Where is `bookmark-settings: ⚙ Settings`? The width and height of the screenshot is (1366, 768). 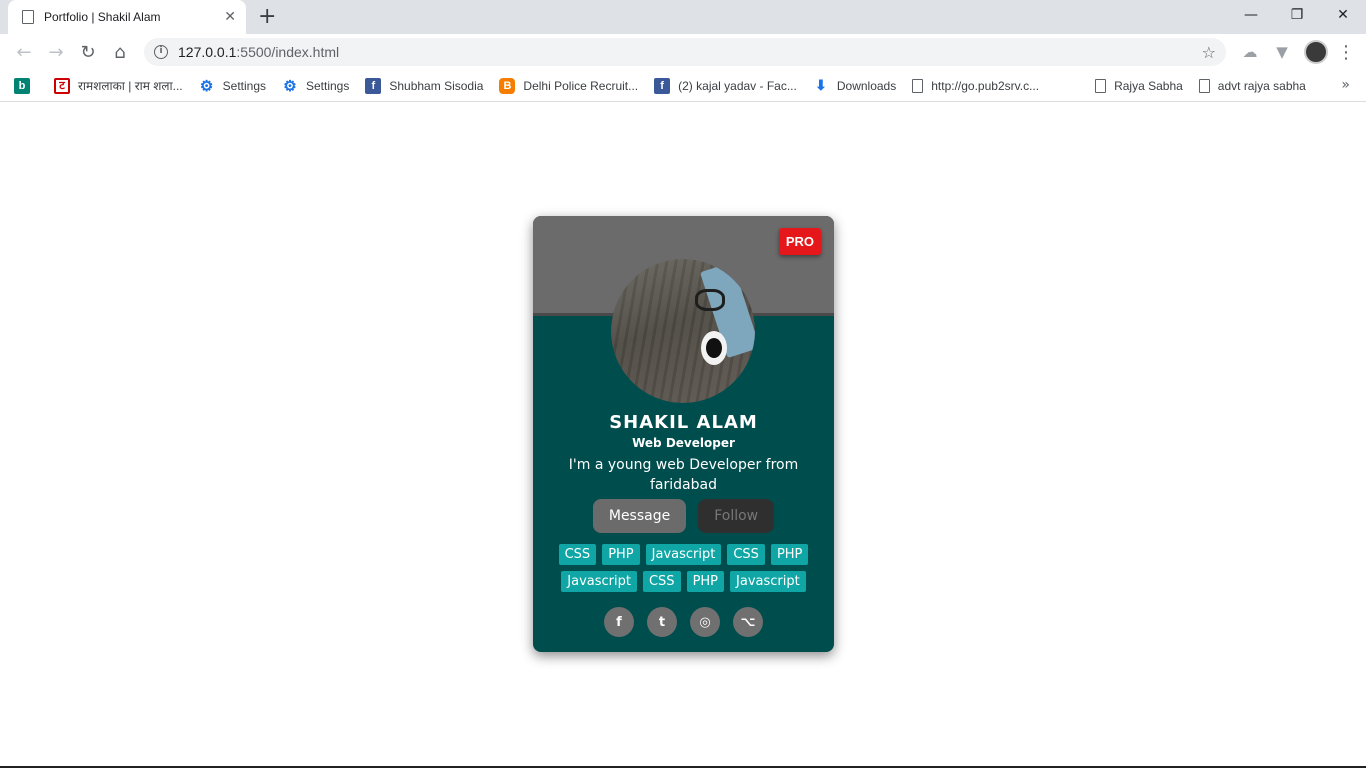 bookmark-settings: ⚙ Settings is located at coordinates (232, 86).